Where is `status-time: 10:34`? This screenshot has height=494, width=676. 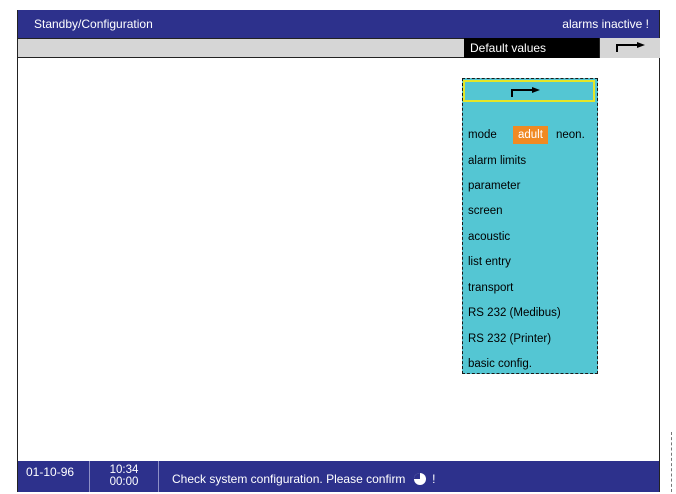
status-time: 10:34 is located at coordinates (124, 470).